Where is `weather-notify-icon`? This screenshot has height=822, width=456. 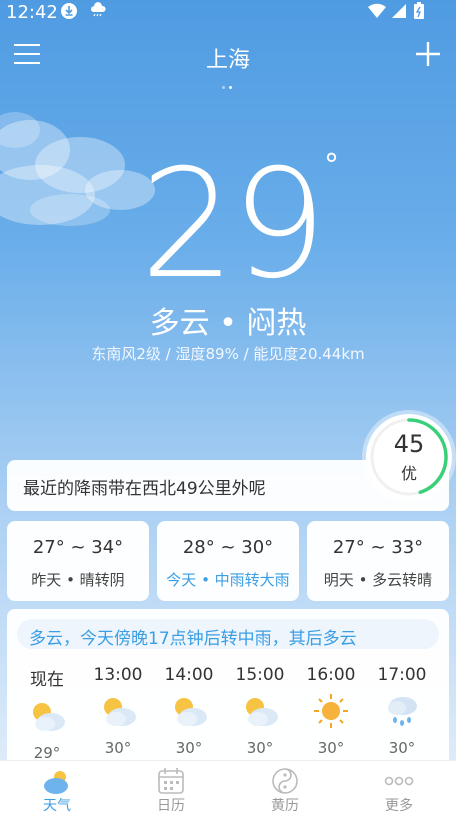 weather-notify-icon is located at coordinates (98, 12).